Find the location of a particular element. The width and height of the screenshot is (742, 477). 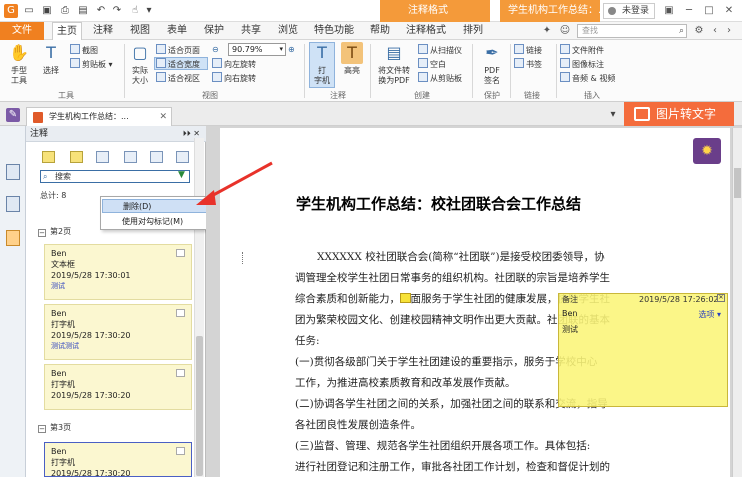

from-scanner-button: 从扫描仪 is located at coordinates (440, 50).